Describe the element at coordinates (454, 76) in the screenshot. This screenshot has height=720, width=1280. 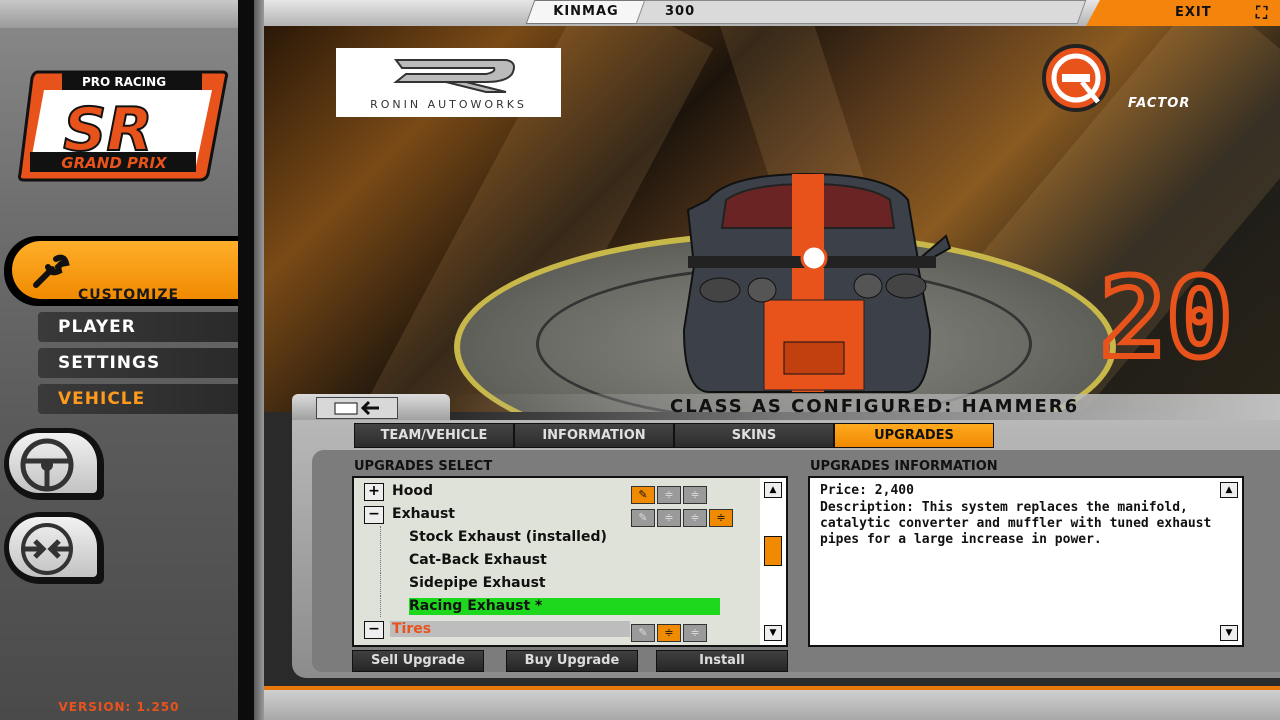
I see `ronin-logo-mark` at that location.